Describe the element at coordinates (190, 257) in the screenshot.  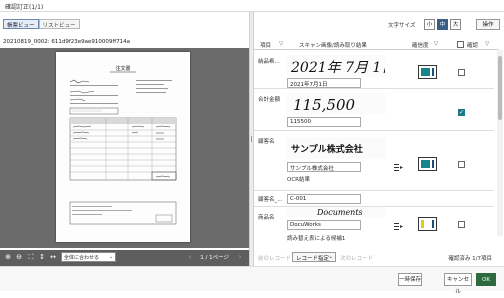
I see `prev-page-icon: ‹` at that location.